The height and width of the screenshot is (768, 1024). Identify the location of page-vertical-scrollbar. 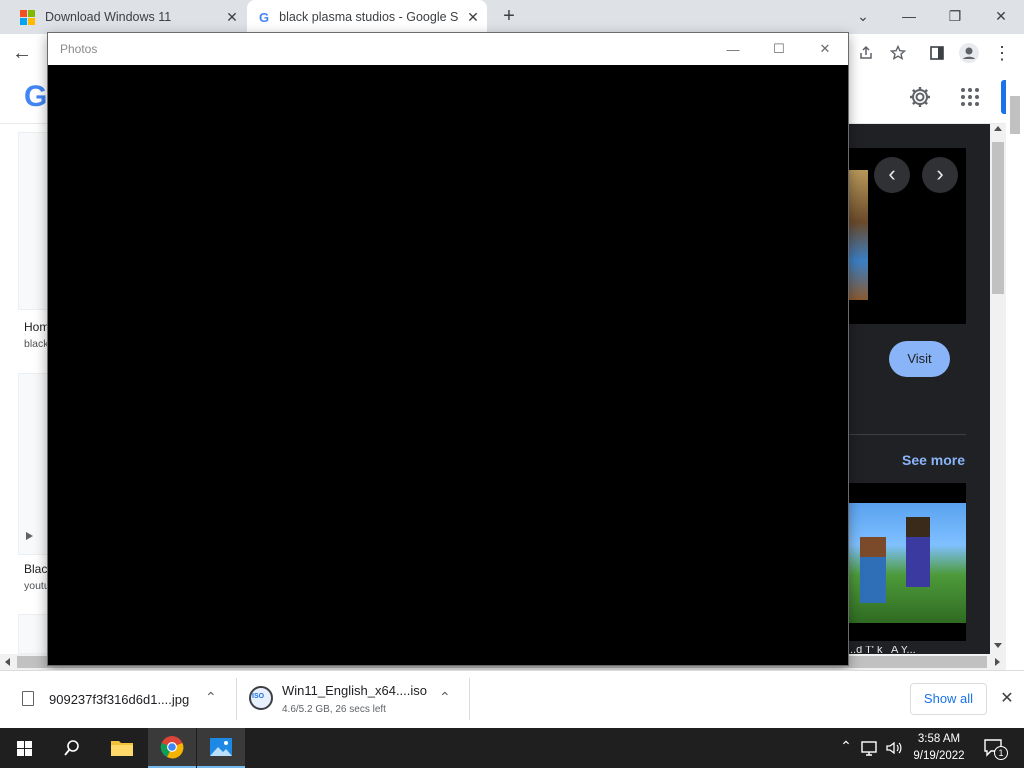
(998, 389).